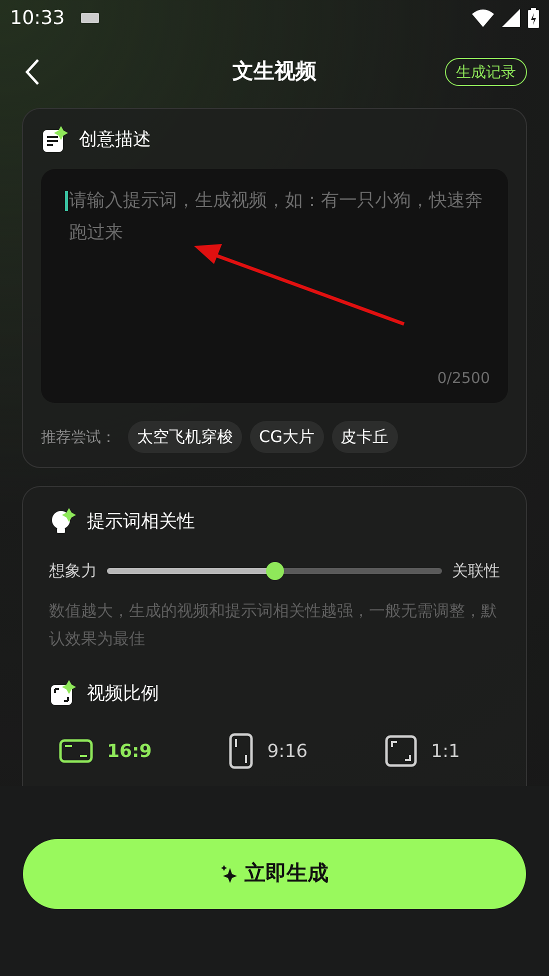 This screenshot has width=549, height=976. I want to click on suggestion-chip: 太空飞机穿梭, so click(185, 437).